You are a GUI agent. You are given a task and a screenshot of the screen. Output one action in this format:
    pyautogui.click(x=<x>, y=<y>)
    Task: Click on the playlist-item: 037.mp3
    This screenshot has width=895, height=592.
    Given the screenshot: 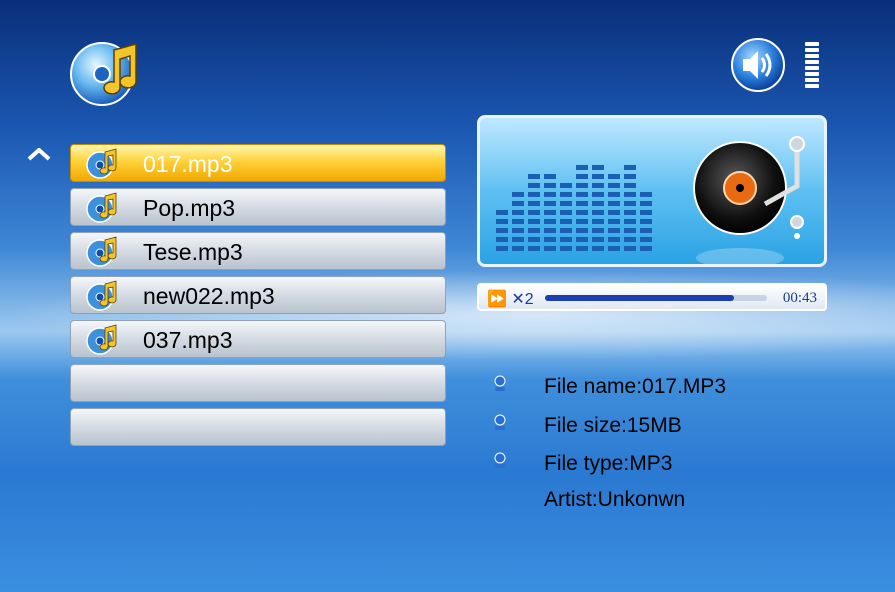 What is the action you would take?
    pyautogui.click(x=258, y=339)
    